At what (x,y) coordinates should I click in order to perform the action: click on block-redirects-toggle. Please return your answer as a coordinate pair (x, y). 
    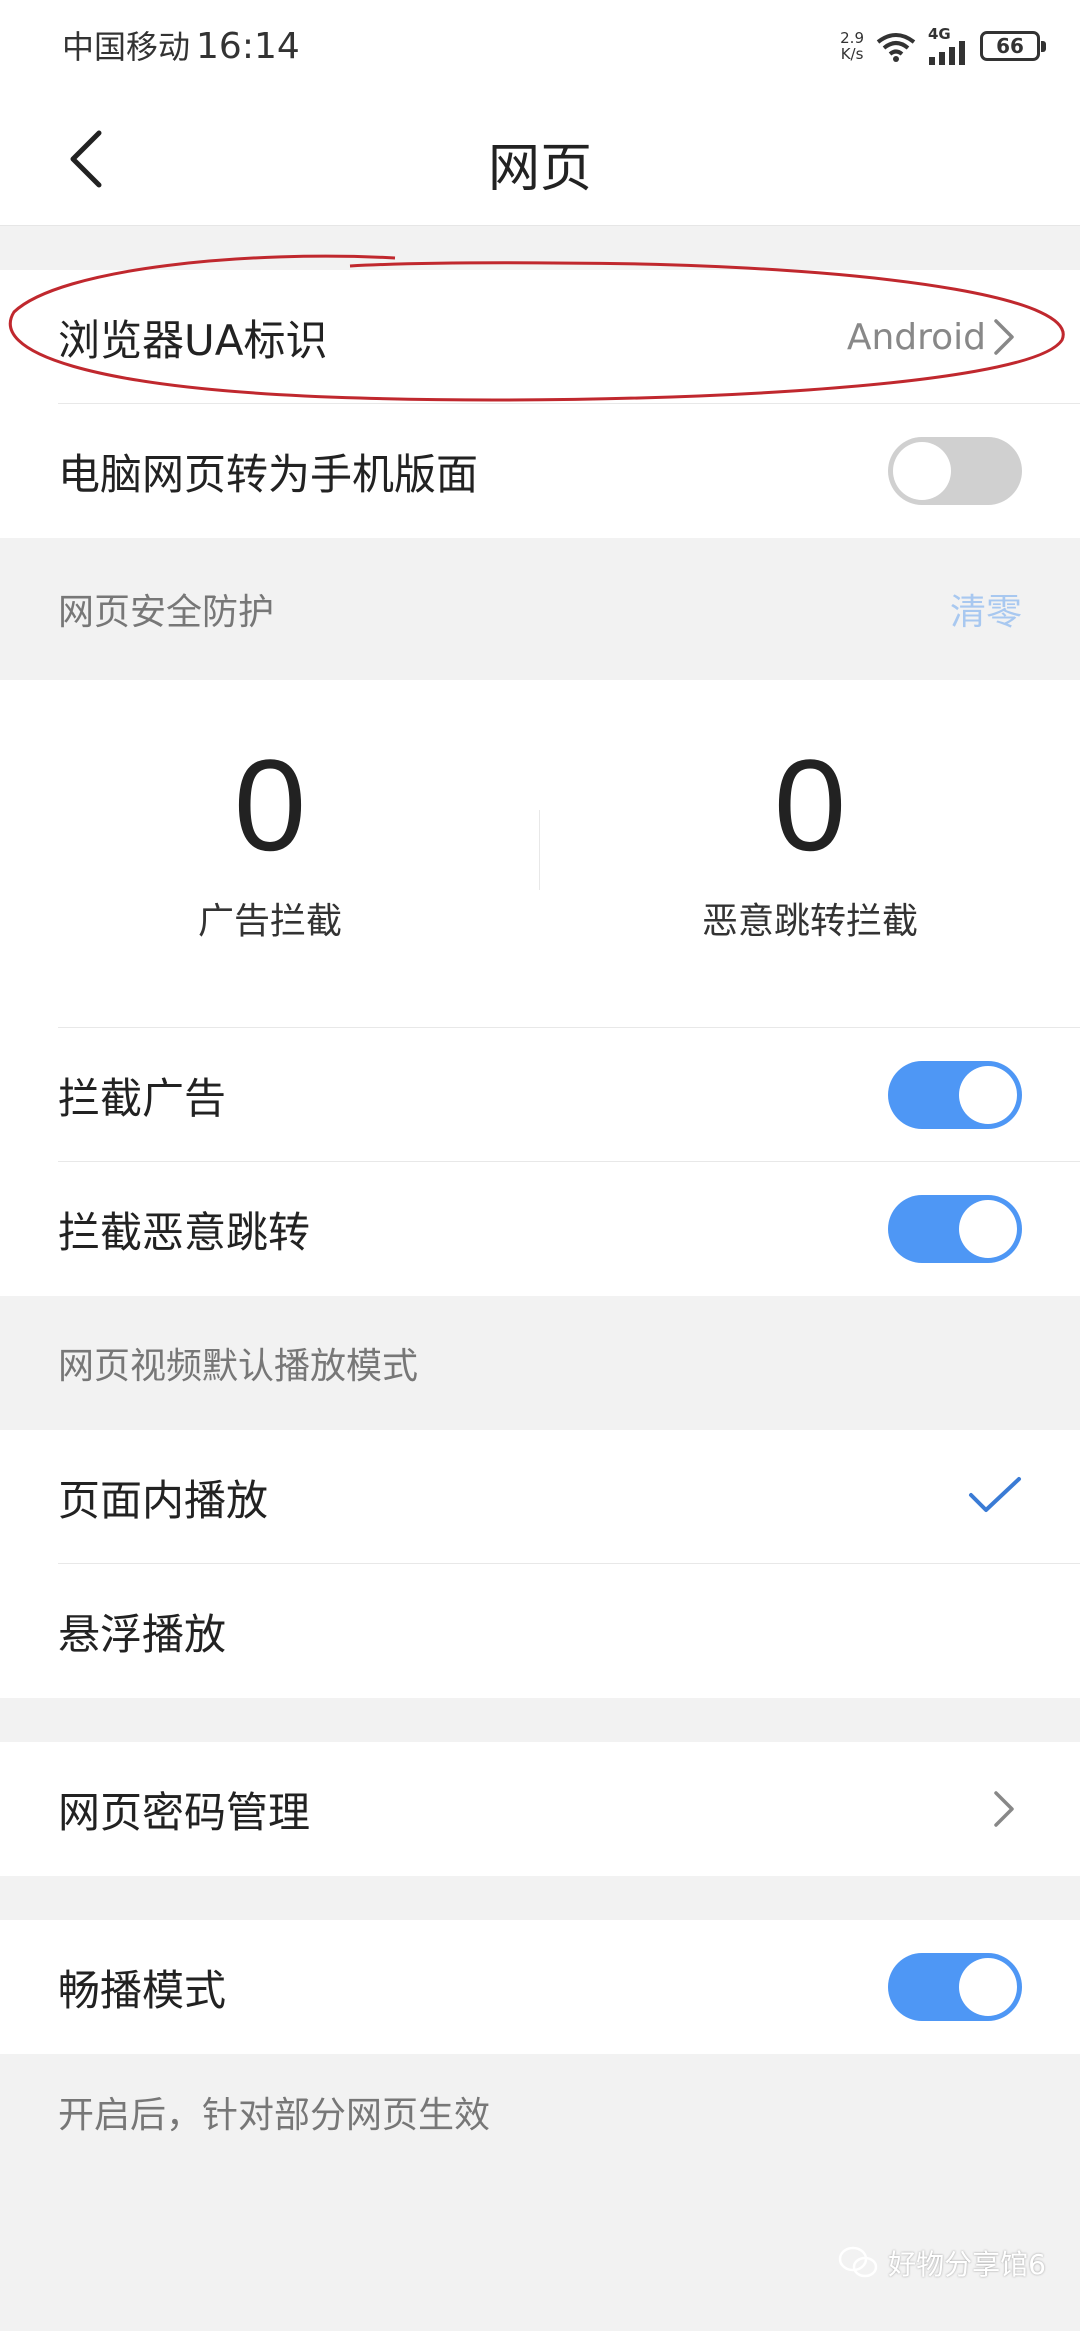
    Looking at the image, I should click on (955, 1229).